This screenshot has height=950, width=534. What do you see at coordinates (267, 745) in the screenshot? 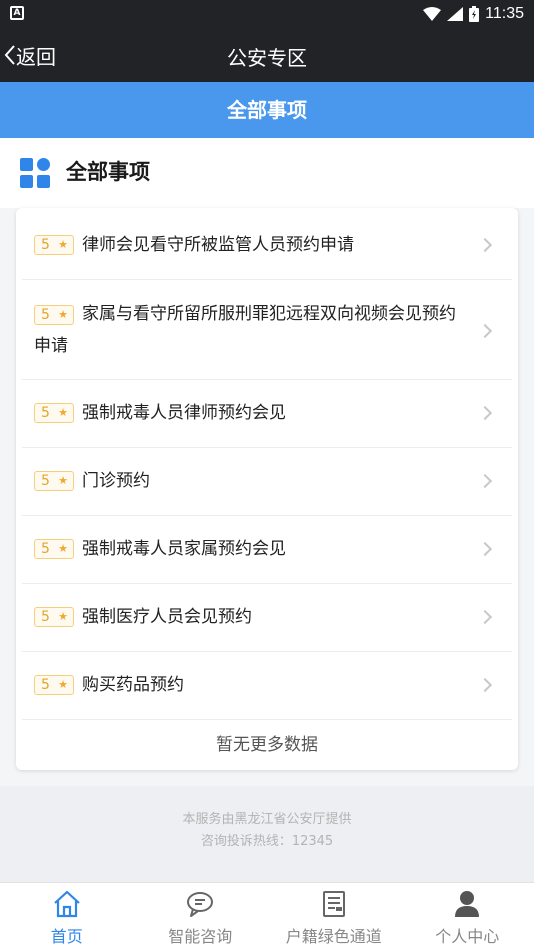
I see `no-more-data-text: 暂无更多数据` at bounding box center [267, 745].